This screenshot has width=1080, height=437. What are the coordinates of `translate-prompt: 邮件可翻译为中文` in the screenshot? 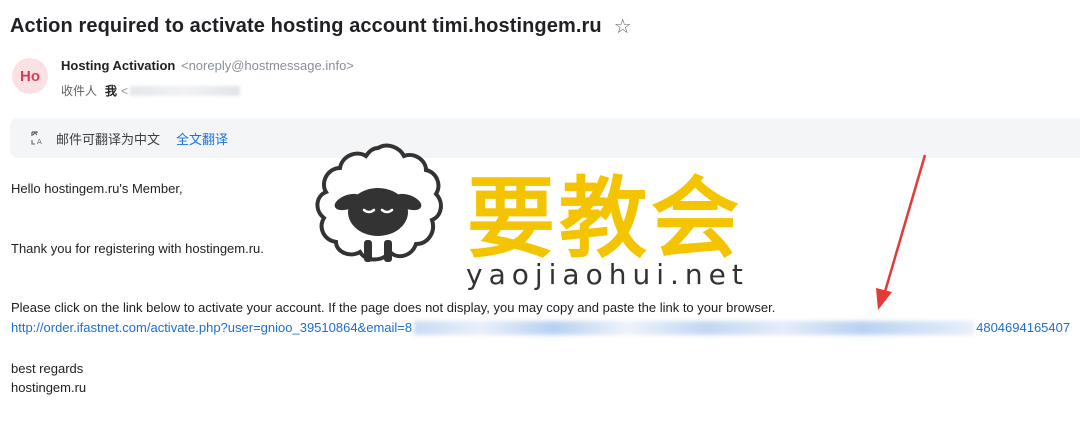 It's located at (108, 139).